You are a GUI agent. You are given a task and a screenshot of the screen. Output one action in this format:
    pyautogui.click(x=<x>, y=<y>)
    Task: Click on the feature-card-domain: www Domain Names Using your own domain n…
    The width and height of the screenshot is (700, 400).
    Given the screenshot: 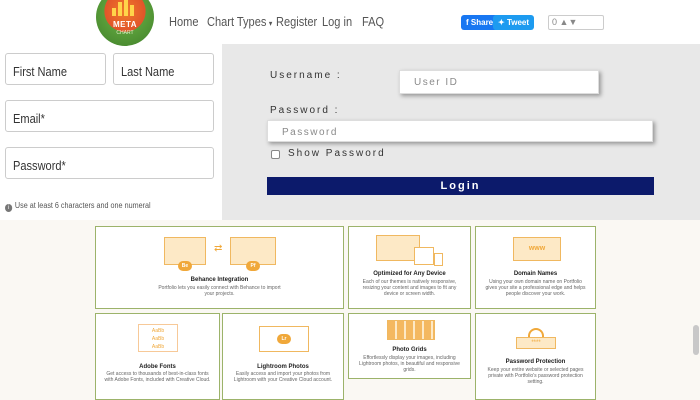 What is the action you would take?
    pyautogui.click(x=535, y=267)
    